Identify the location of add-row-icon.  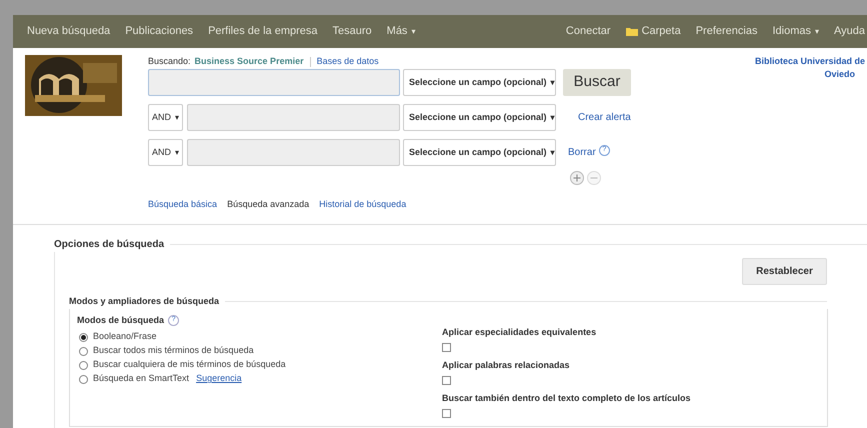
(577, 178).